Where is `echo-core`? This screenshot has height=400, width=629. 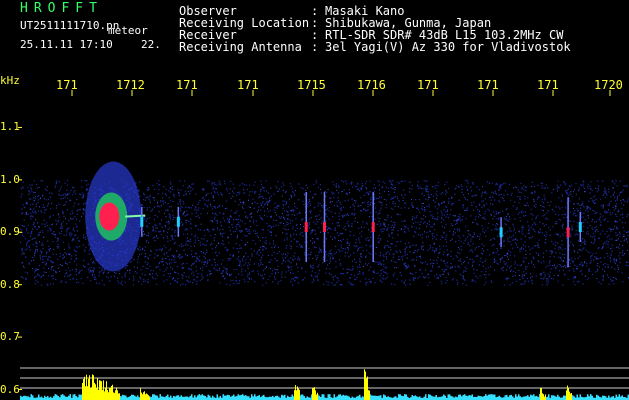
echo-core is located at coordinates (109, 216).